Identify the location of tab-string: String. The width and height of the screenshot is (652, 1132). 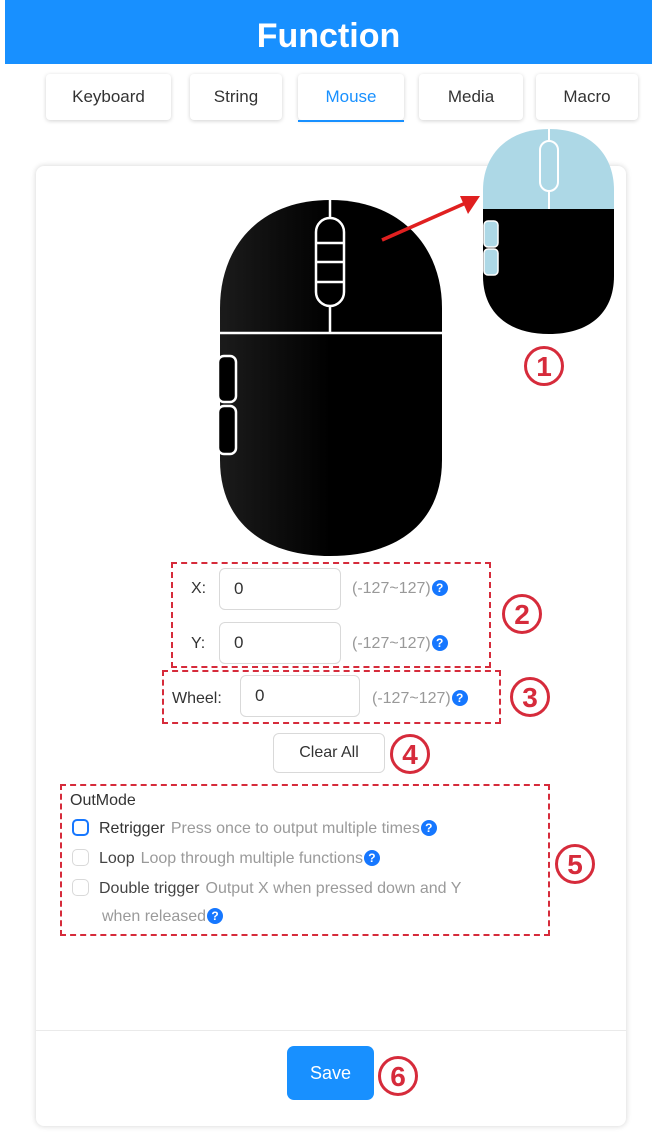
(236, 97).